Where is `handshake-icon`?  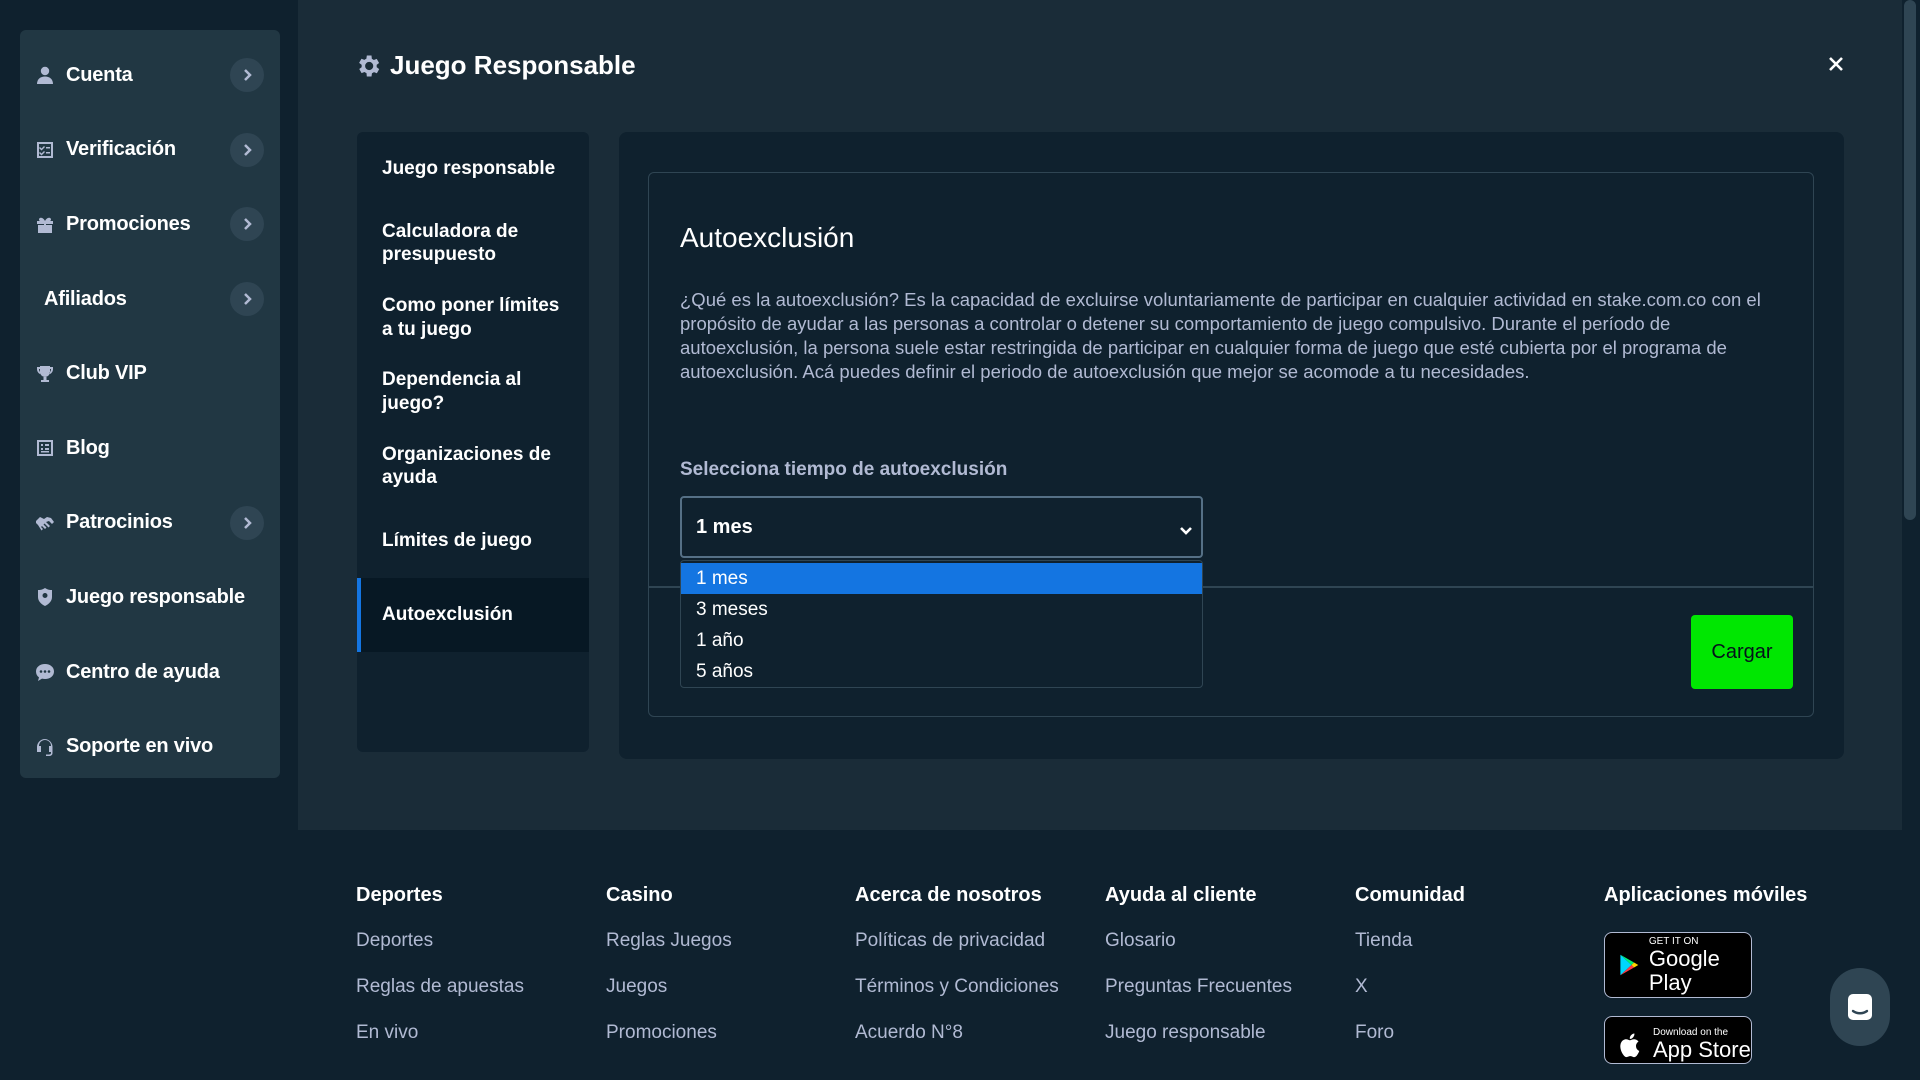
handshake-icon is located at coordinates (45, 523).